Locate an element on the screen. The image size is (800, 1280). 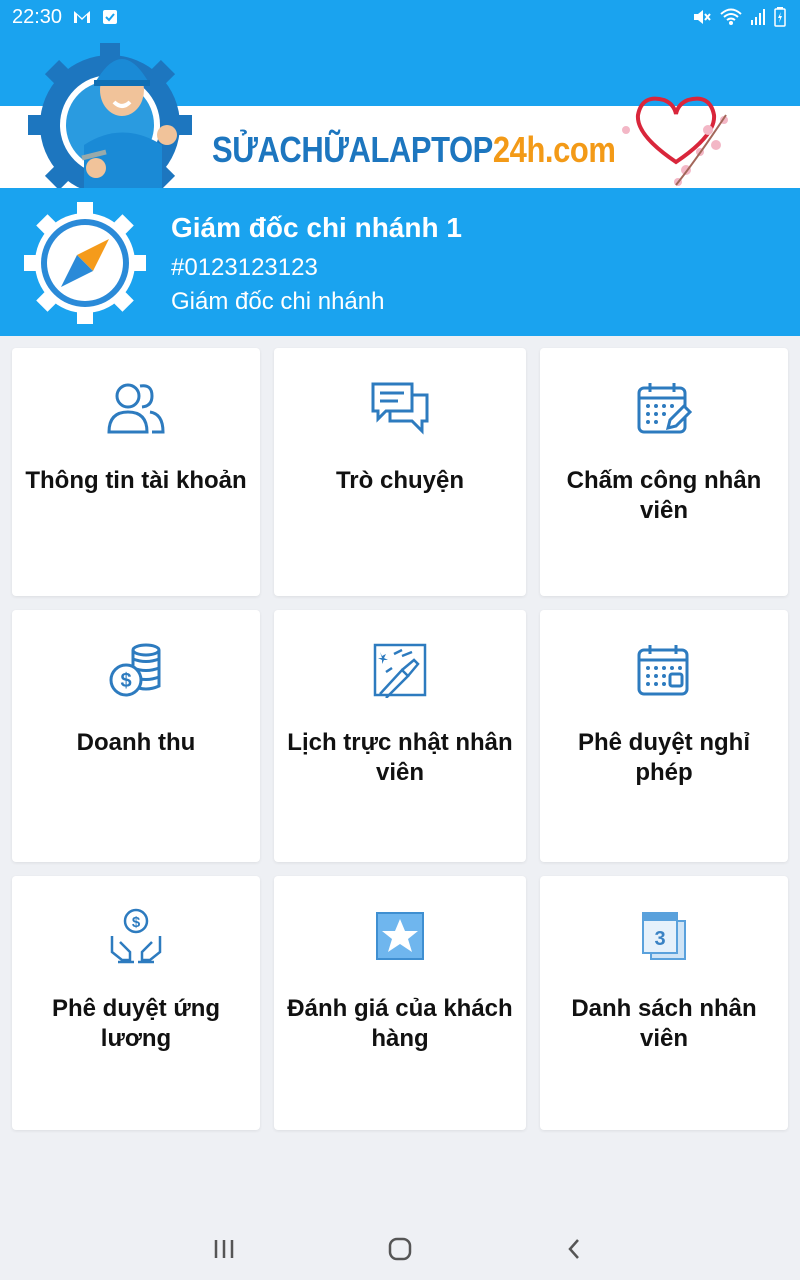
menu-customer-reviews: Đánh giá của khách hàng is located at coordinates (400, 1003).